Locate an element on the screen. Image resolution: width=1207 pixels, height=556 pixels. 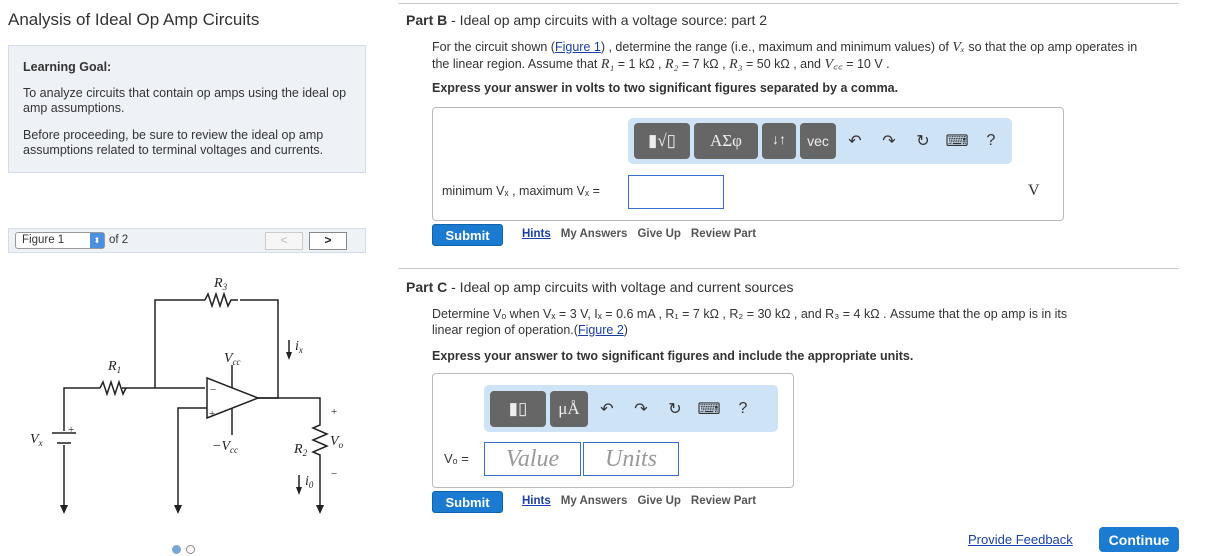
noninverting-sign: + is located at coordinates (212, 414).